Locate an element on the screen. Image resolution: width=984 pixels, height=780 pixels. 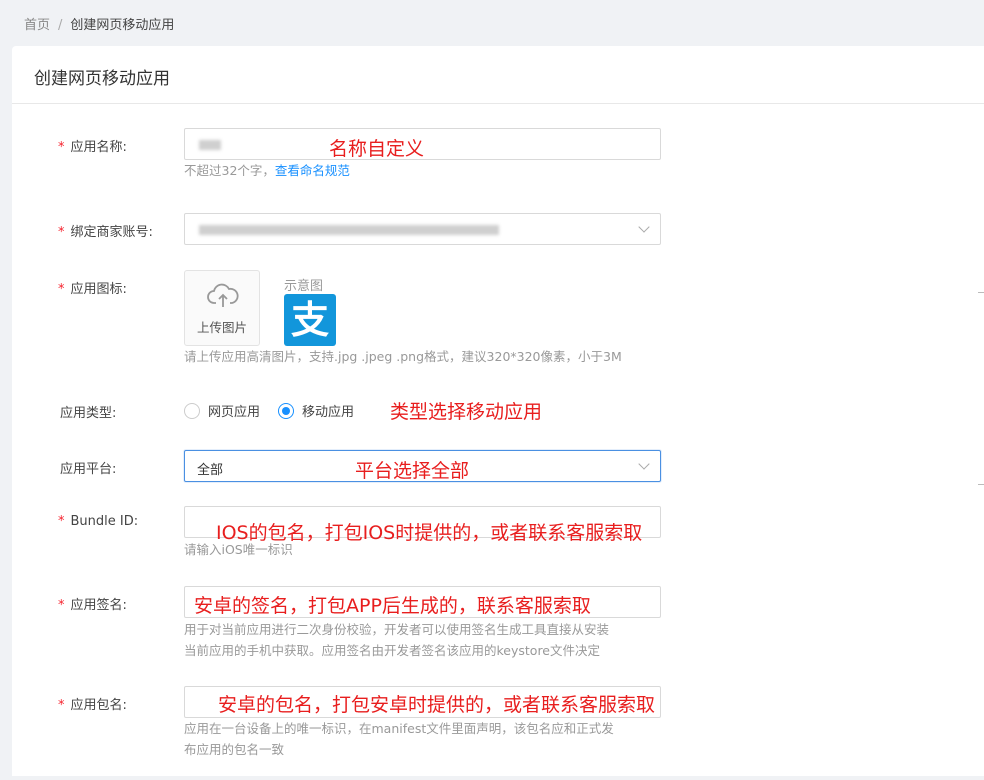
package-annotation: 安卓的包名，打包安卓时提供的，或者联系客服索取 is located at coordinates (437, 705).